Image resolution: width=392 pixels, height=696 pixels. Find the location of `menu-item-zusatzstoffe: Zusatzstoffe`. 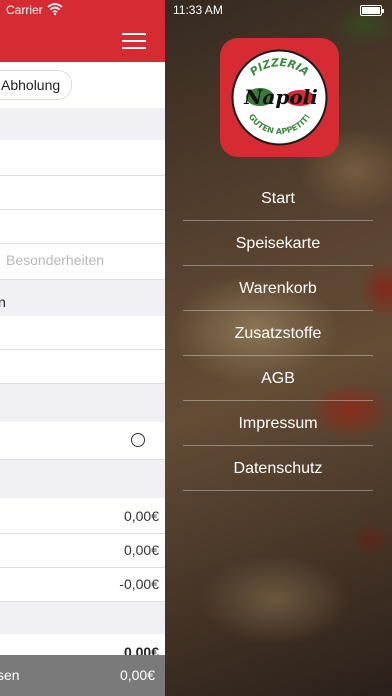

menu-item-zusatzstoffe: Zusatzstoffe is located at coordinates (278, 333).